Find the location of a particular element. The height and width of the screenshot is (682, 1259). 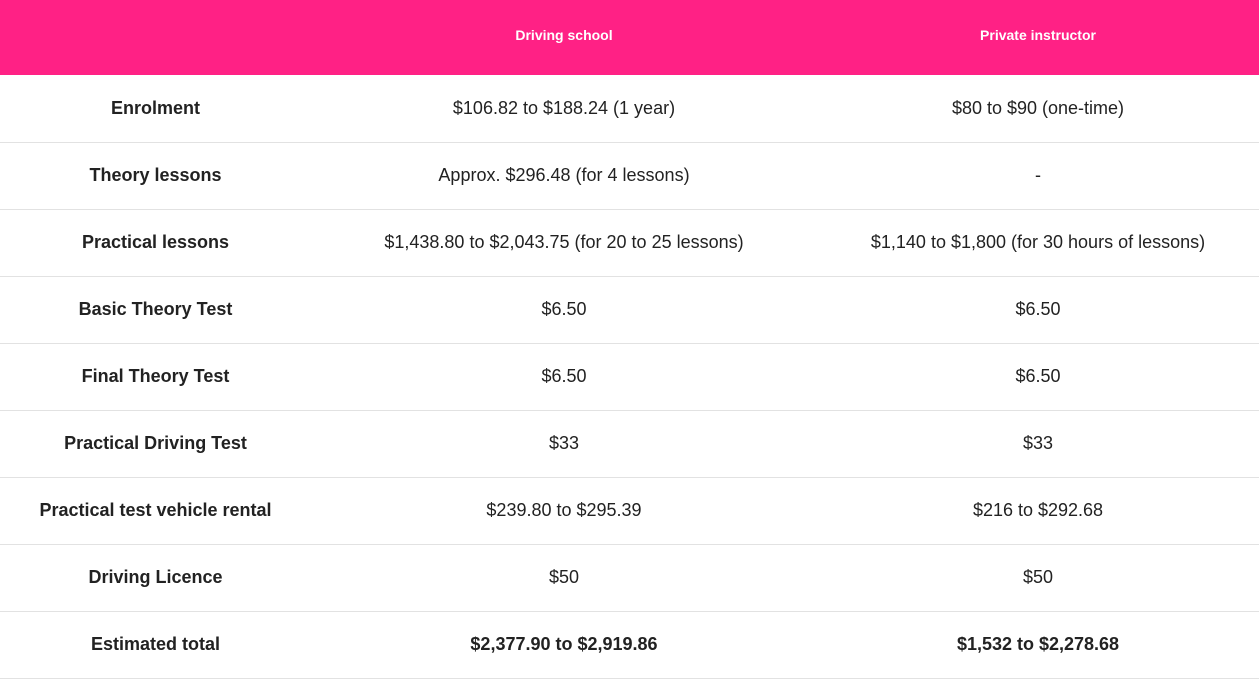

private-instructor-cost: - is located at coordinates (1038, 176).